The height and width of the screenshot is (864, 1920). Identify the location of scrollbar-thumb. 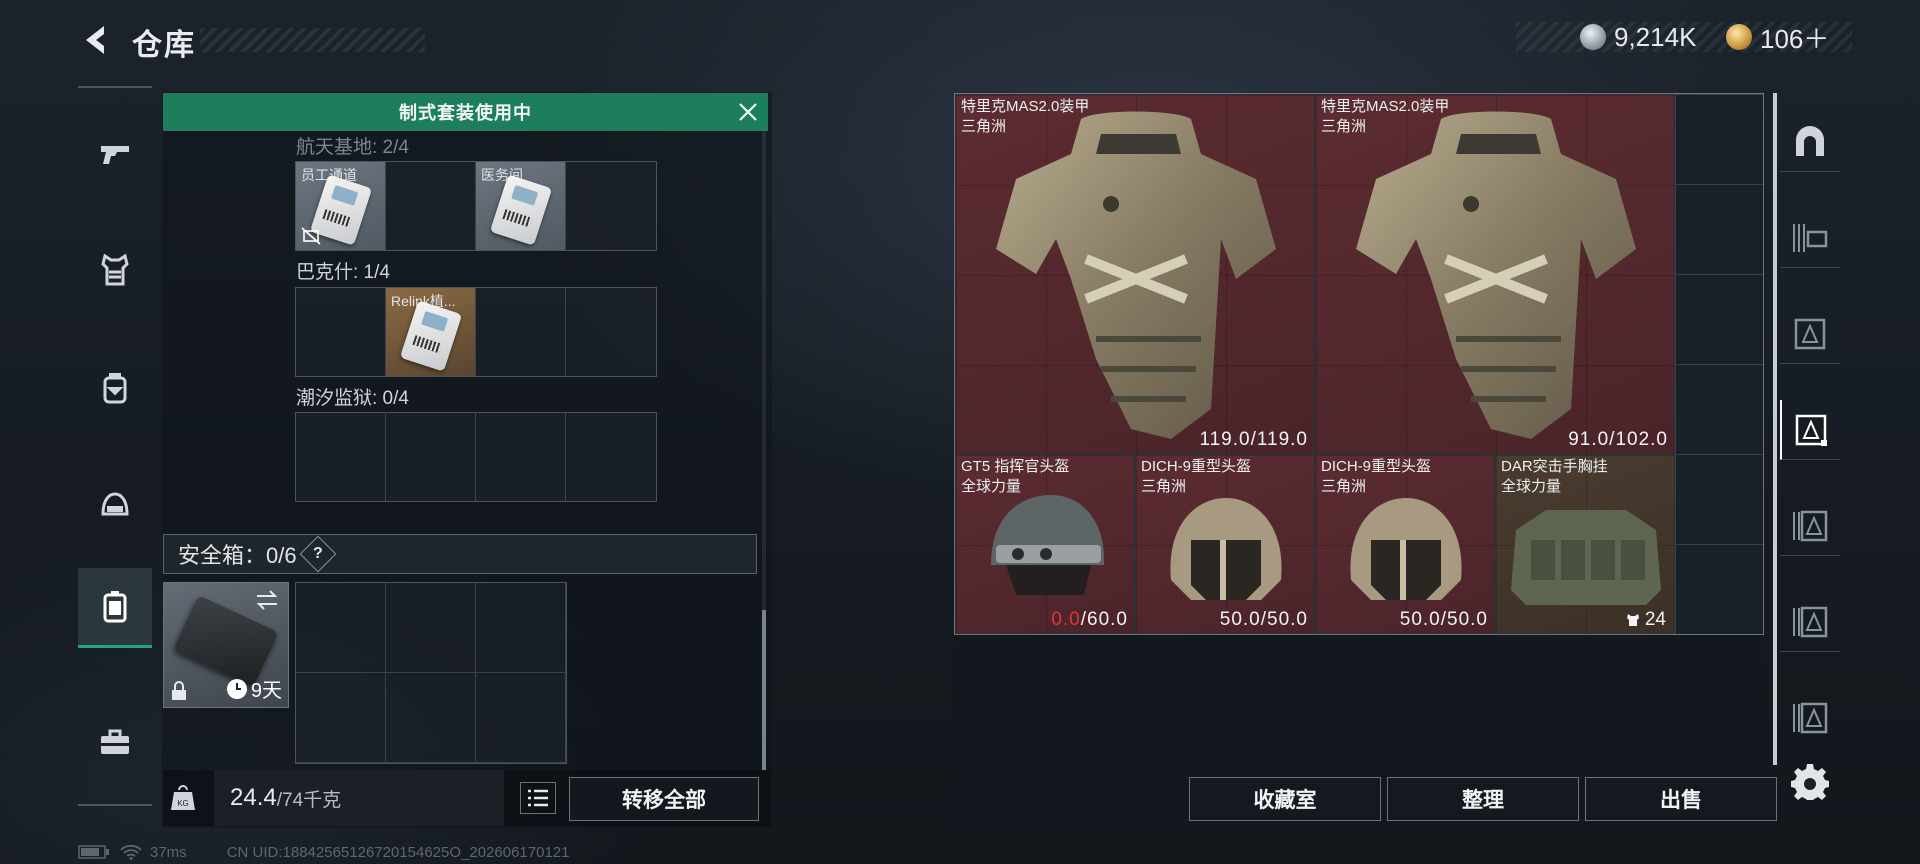
(764, 690).